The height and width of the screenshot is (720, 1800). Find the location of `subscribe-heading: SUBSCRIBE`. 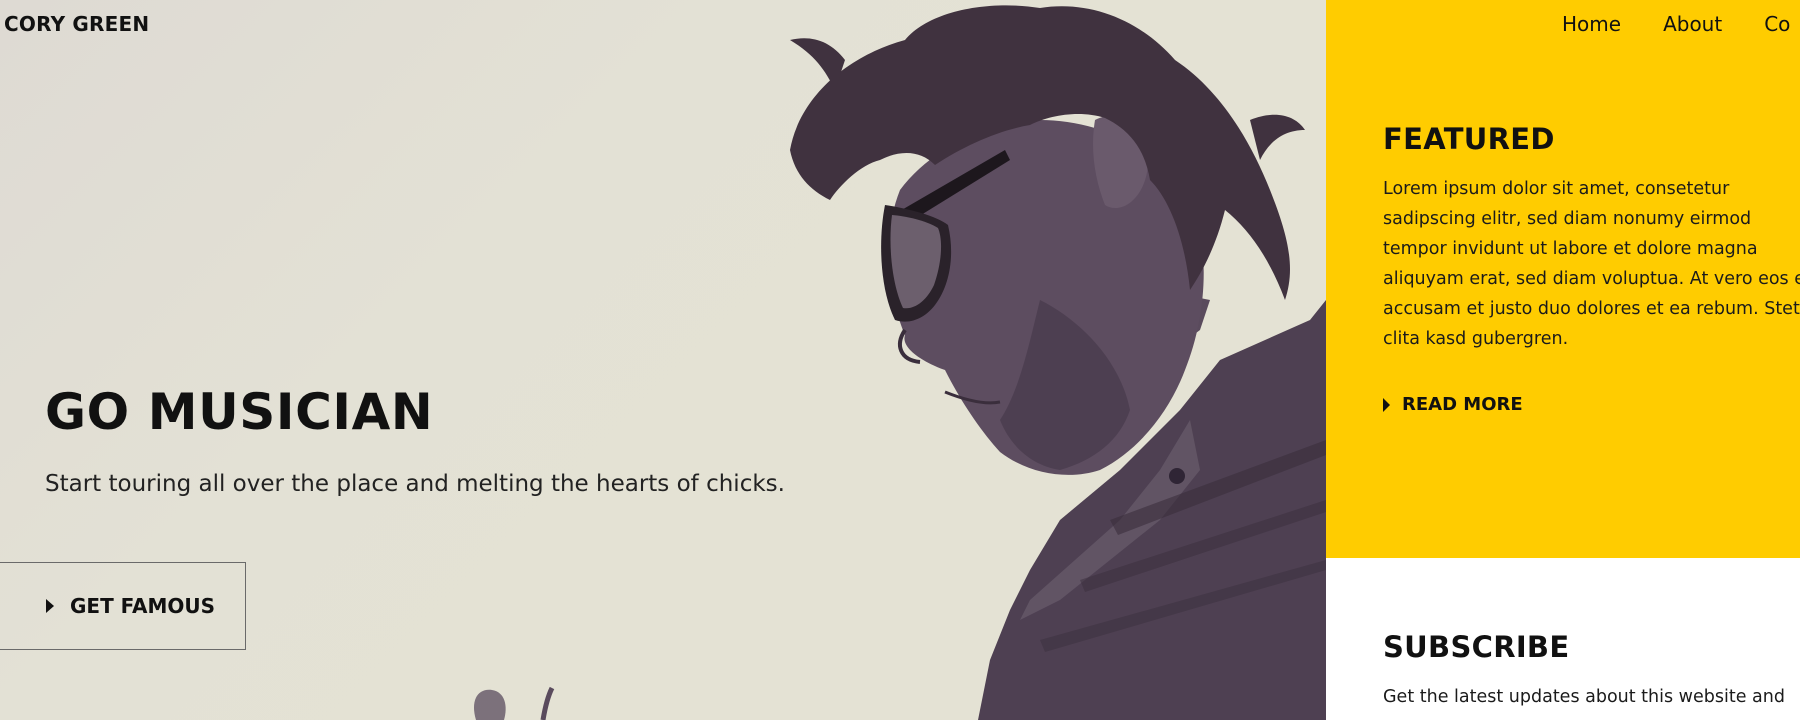

subscribe-heading: SUBSCRIBE is located at coordinates (1476, 647).